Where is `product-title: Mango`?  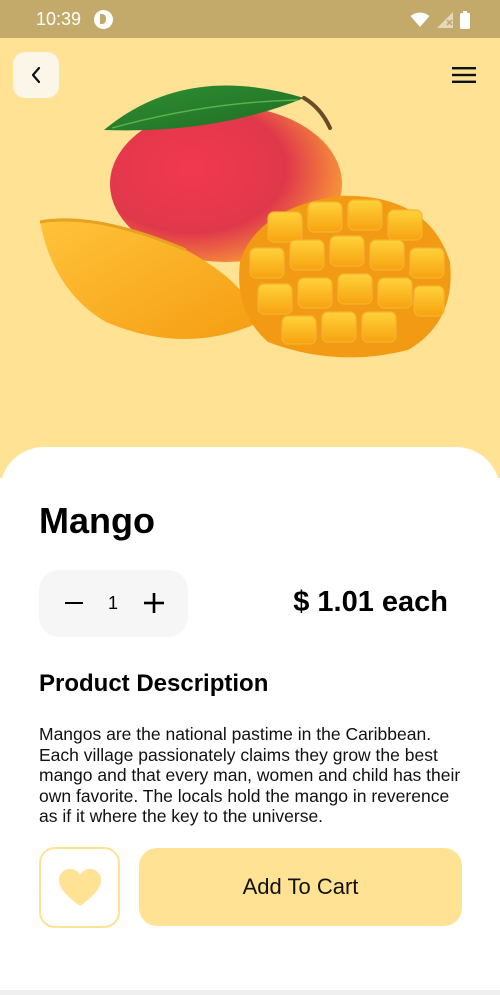 product-title: Mango is located at coordinates (97, 520).